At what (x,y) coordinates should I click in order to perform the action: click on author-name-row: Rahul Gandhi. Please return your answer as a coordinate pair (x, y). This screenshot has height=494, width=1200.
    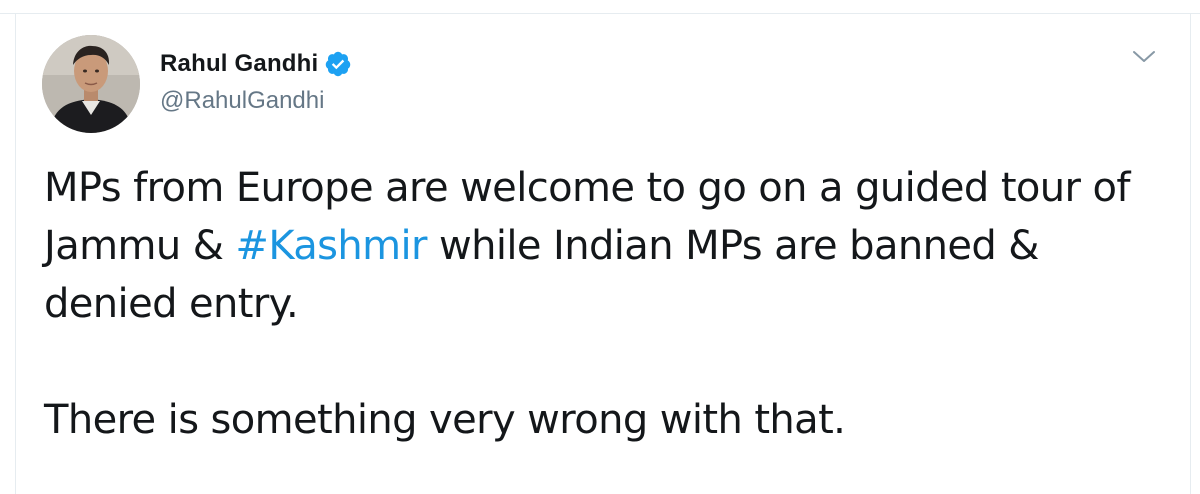
    Looking at the image, I should click on (256, 64).